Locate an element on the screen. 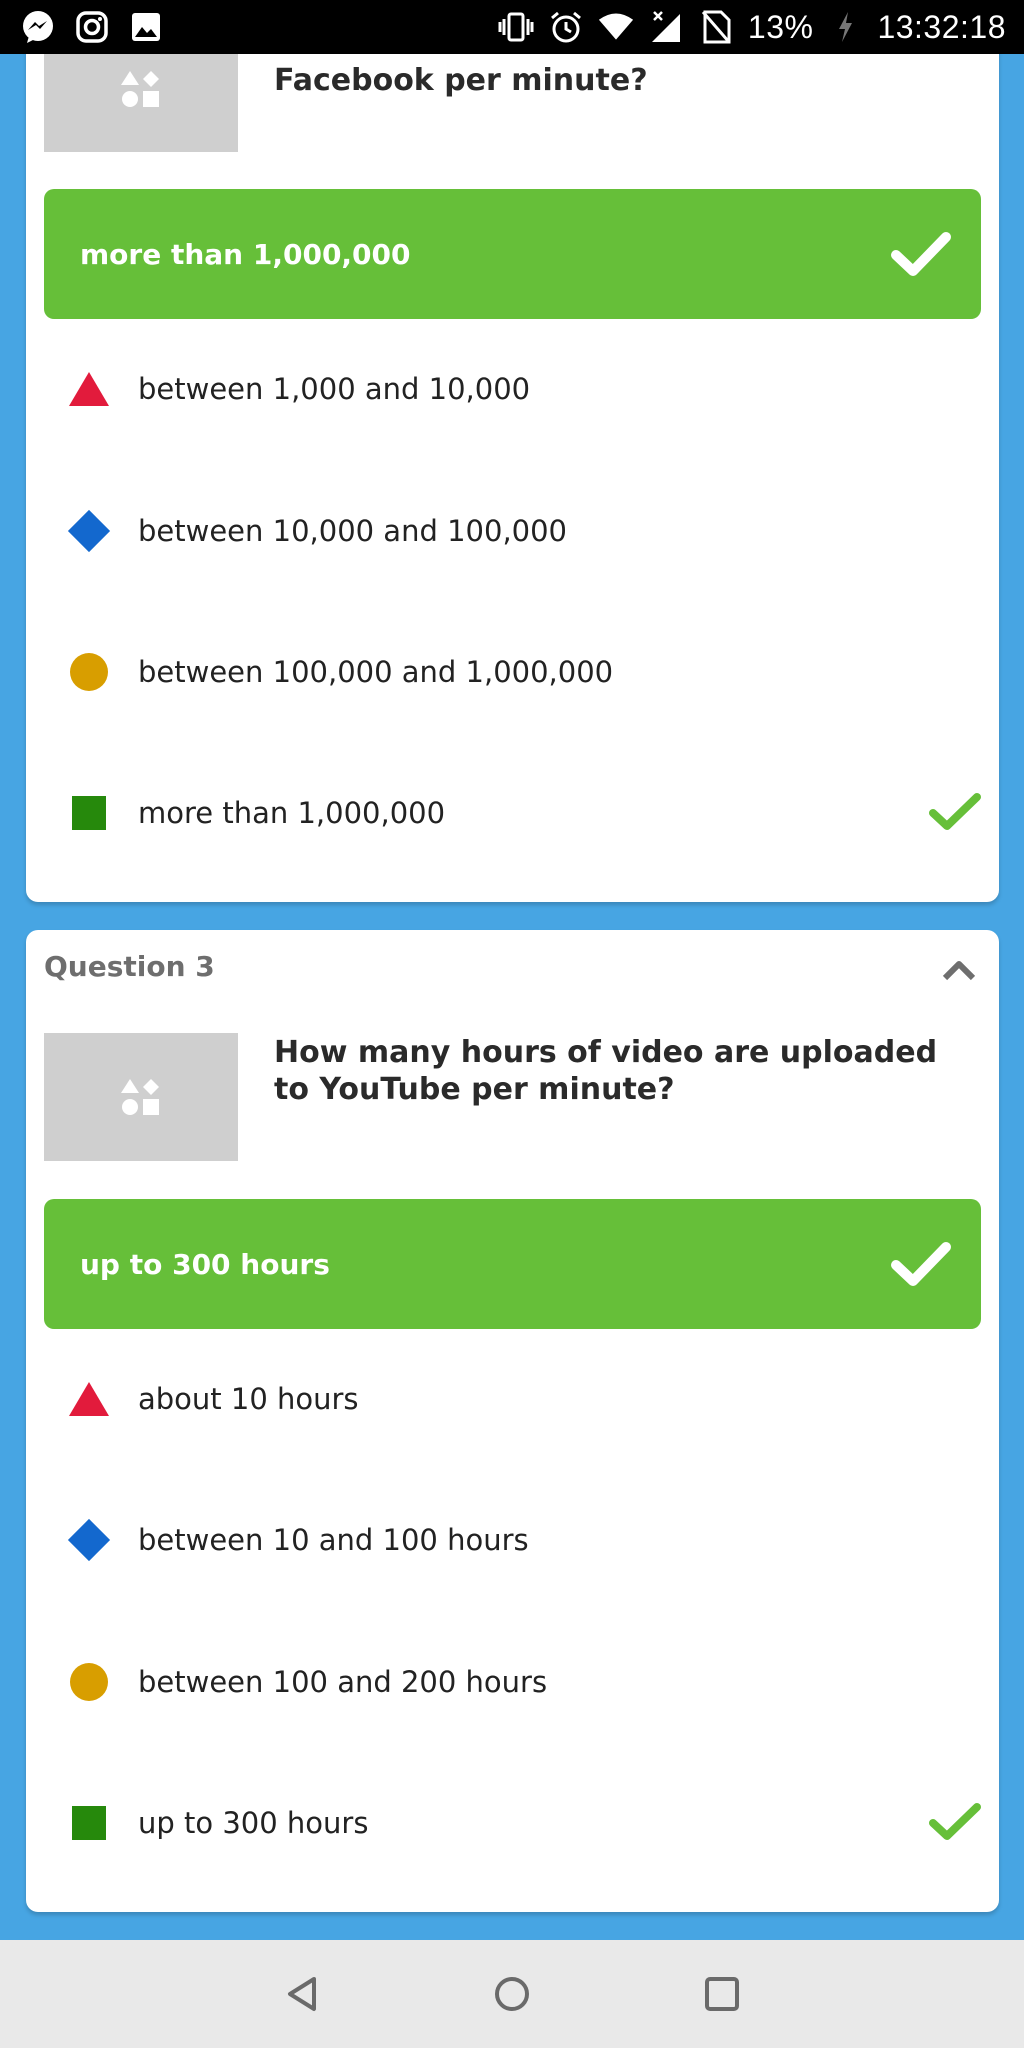 The width and height of the screenshot is (1024, 2048). status-bar-left is located at coordinates (92, 27).